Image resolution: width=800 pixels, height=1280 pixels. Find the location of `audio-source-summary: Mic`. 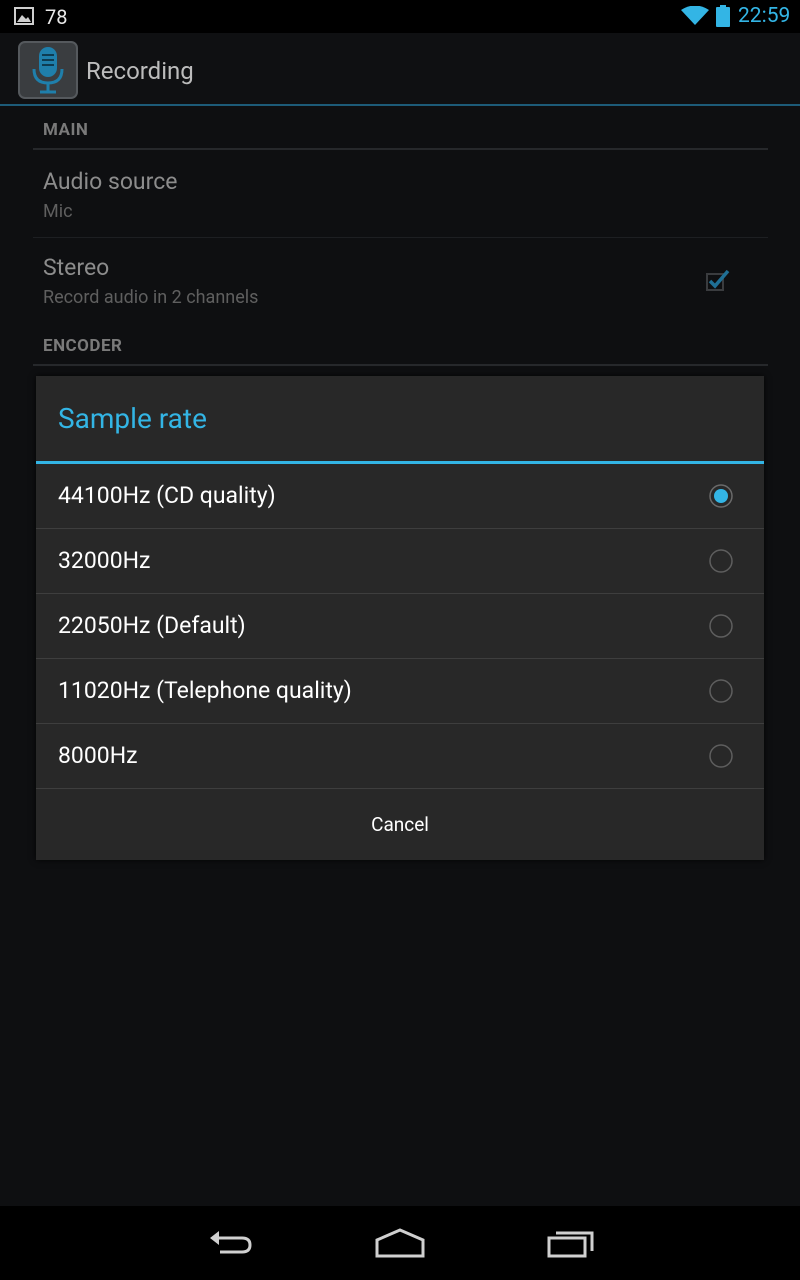

audio-source-summary: Mic is located at coordinates (58, 211).